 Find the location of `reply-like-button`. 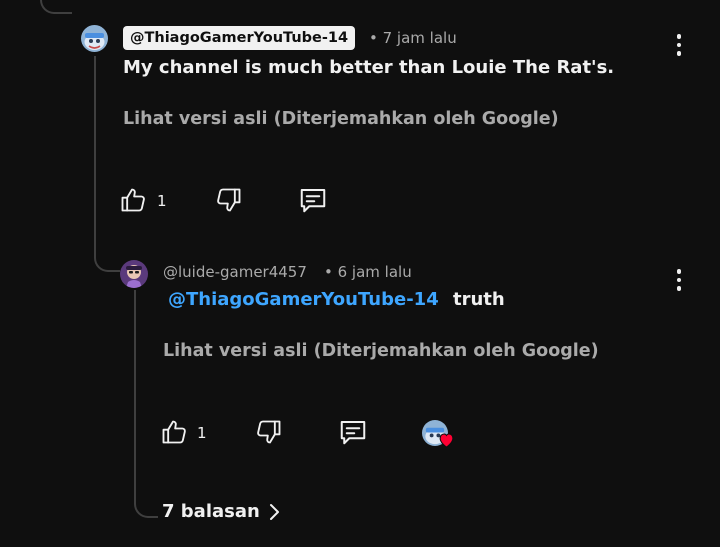

reply-like-button is located at coordinates (174, 432).